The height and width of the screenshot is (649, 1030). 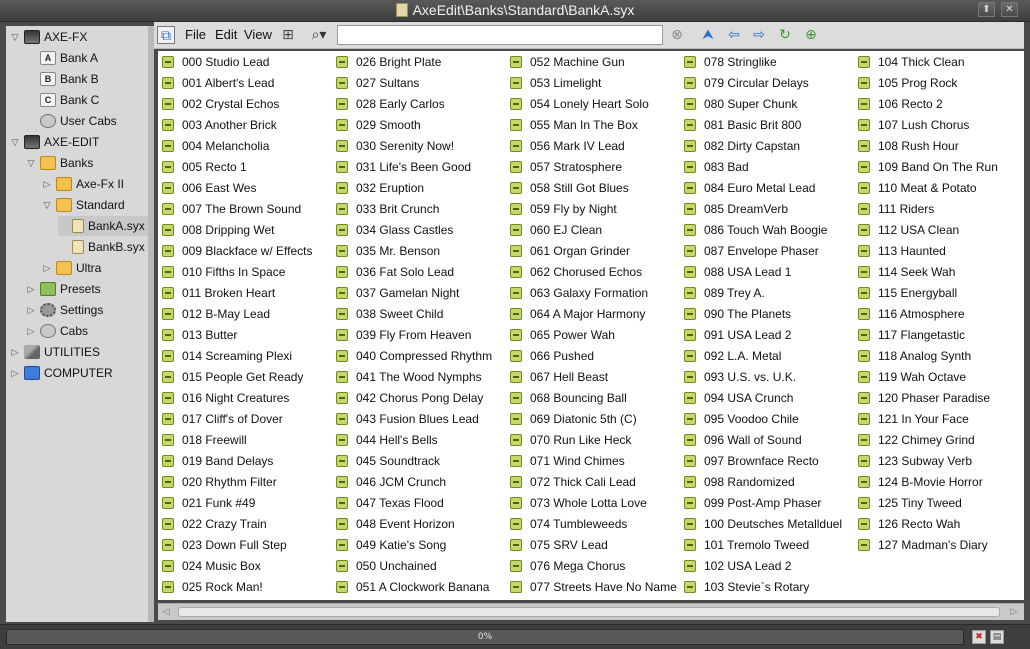 What do you see at coordinates (237, 460) in the screenshot?
I see `preset-item: 019 Band Delays` at bounding box center [237, 460].